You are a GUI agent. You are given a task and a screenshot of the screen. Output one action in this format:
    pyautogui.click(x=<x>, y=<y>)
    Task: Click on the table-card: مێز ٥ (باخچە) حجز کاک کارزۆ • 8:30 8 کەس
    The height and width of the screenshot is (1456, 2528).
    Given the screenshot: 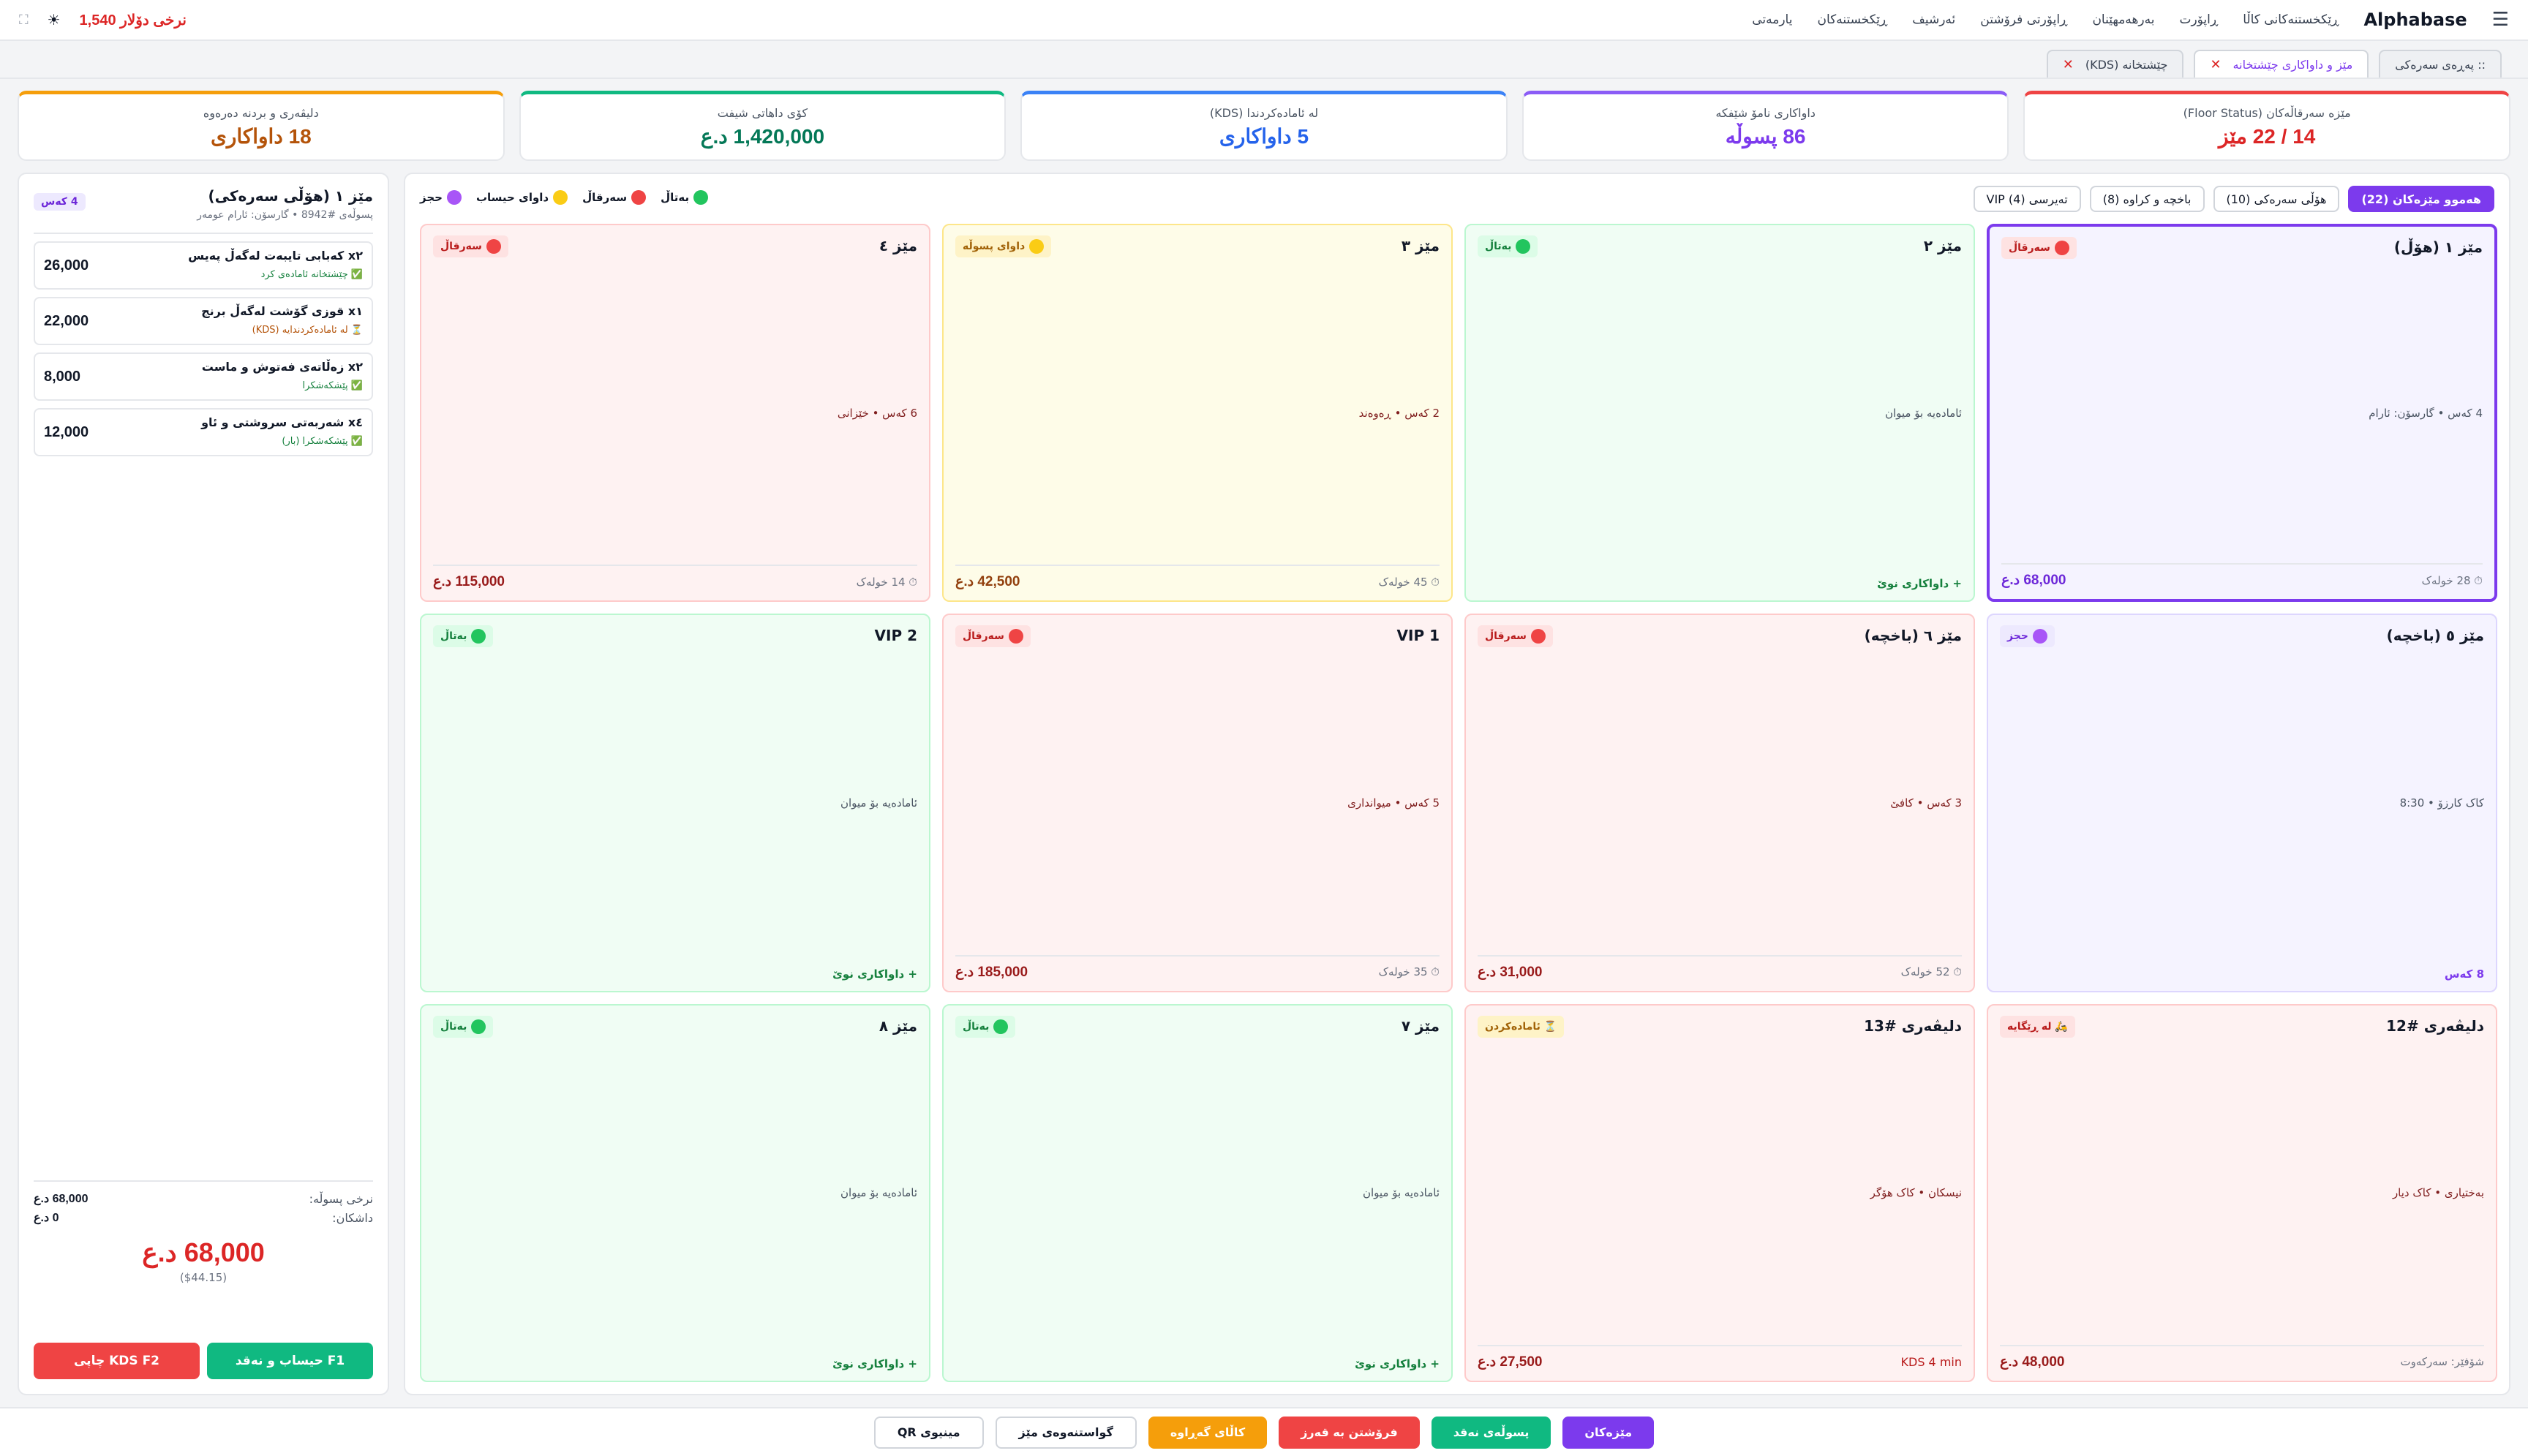 What is the action you would take?
    pyautogui.click(x=2242, y=803)
    